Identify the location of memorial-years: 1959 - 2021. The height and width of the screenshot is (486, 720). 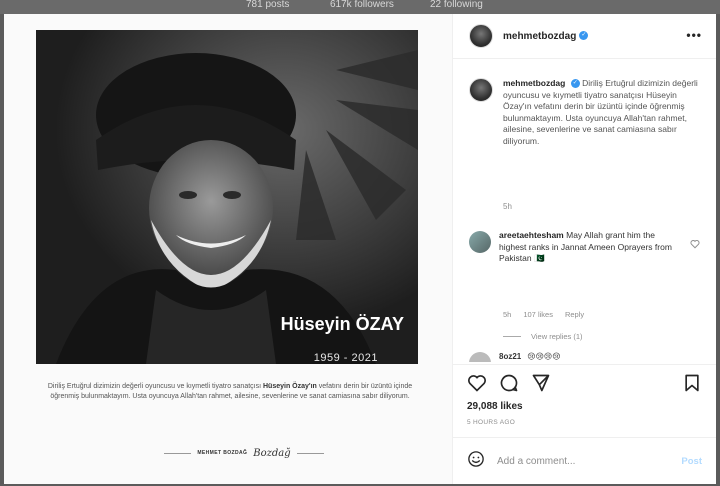
(345, 358).